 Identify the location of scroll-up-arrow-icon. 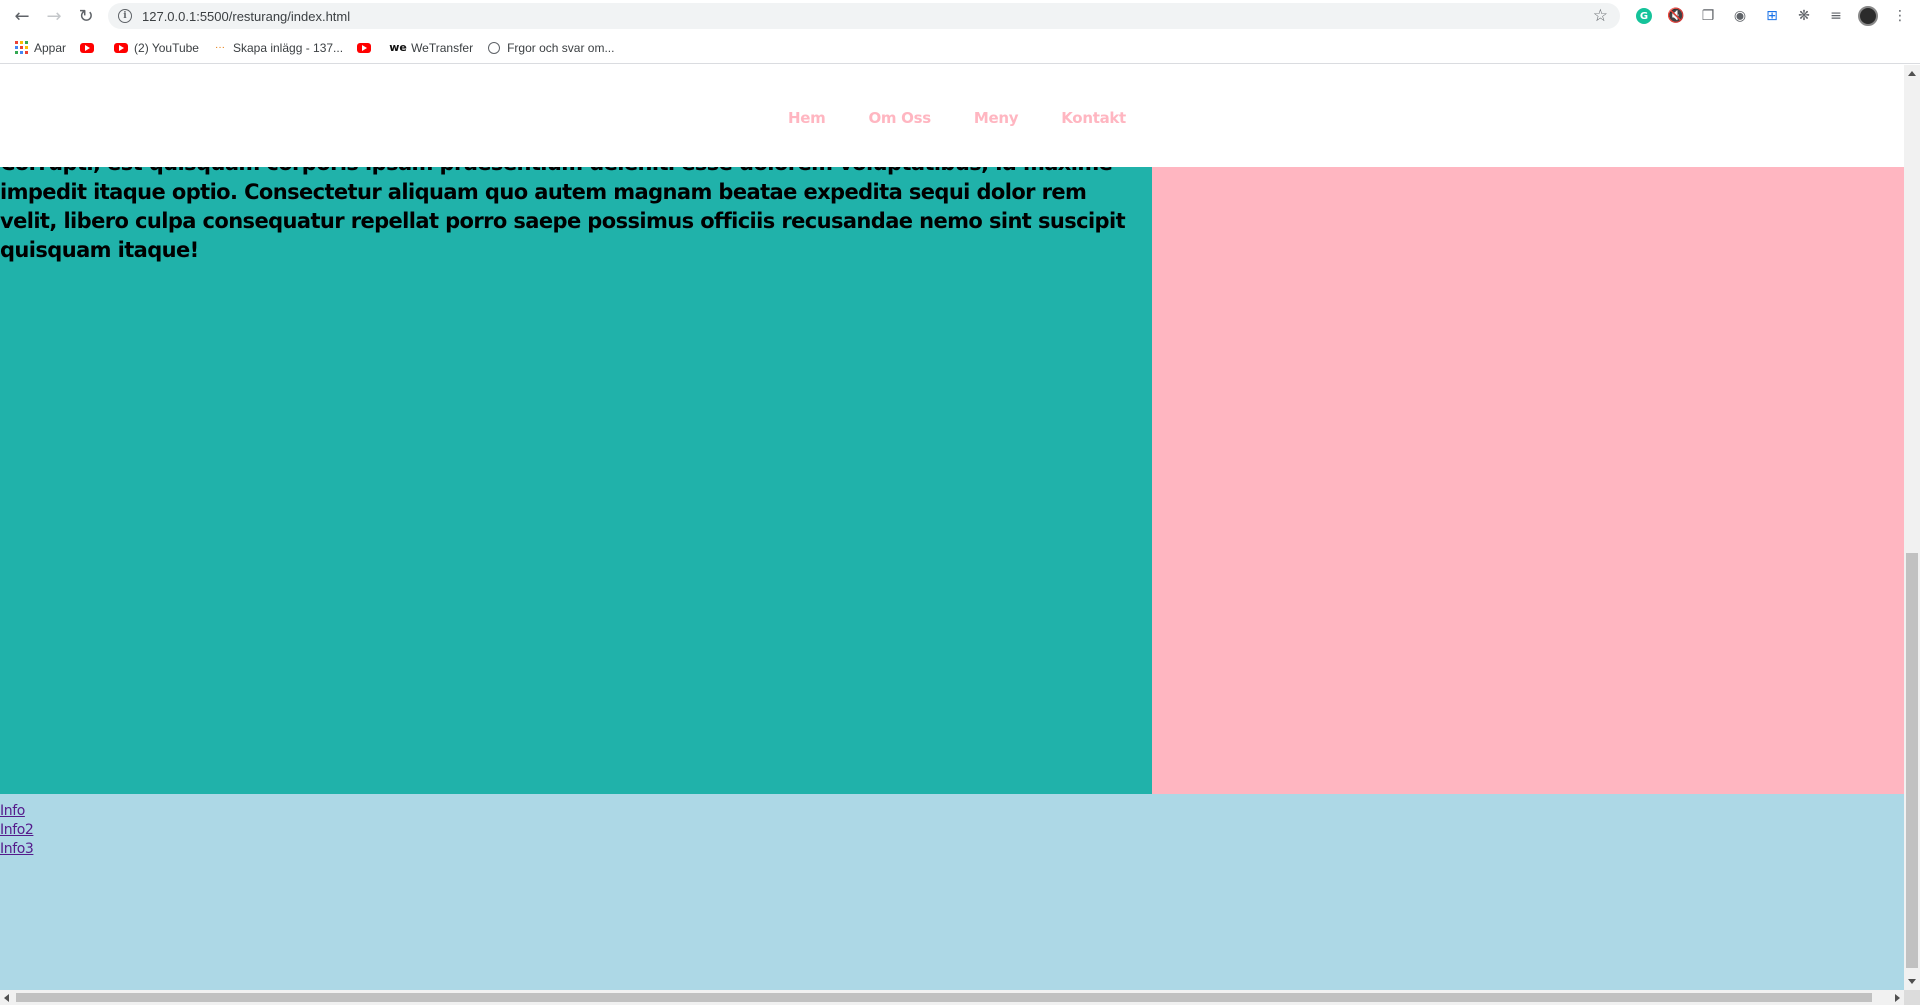
(1912, 73).